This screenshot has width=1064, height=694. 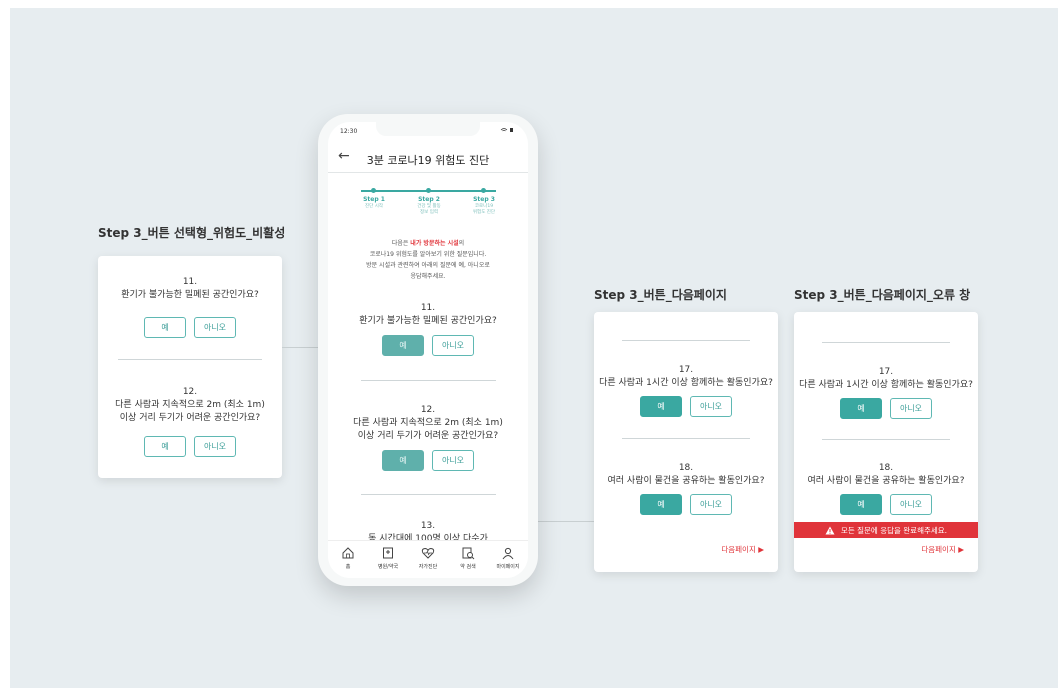 What do you see at coordinates (428, 526) in the screenshot?
I see `question-number: 13.` at bounding box center [428, 526].